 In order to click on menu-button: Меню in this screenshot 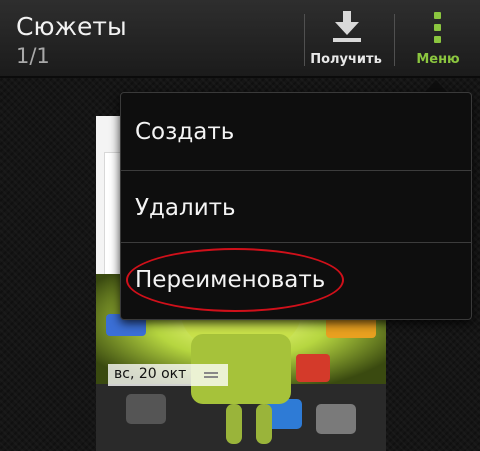, I will do `click(438, 38)`.